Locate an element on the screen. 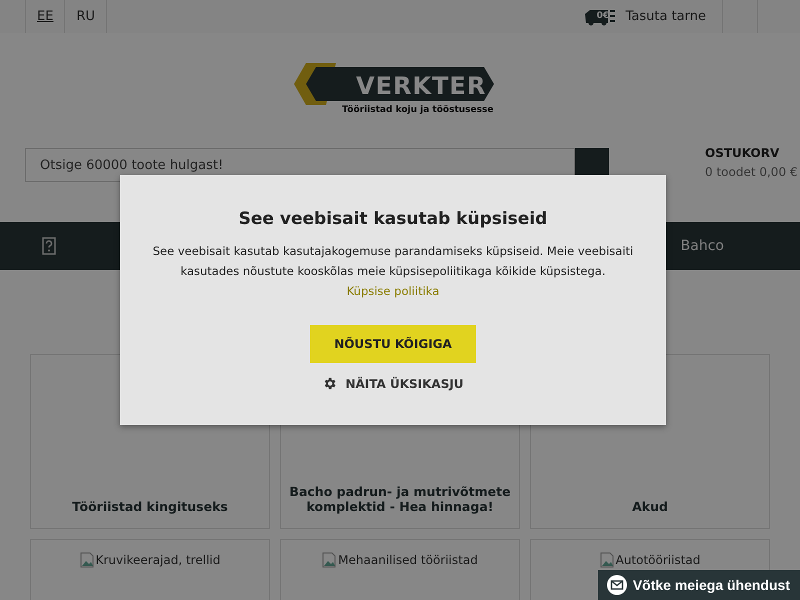 This screenshot has height=600, width=800. accept-button: NÕUSTU KÕIGIGA is located at coordinates (393, 344).